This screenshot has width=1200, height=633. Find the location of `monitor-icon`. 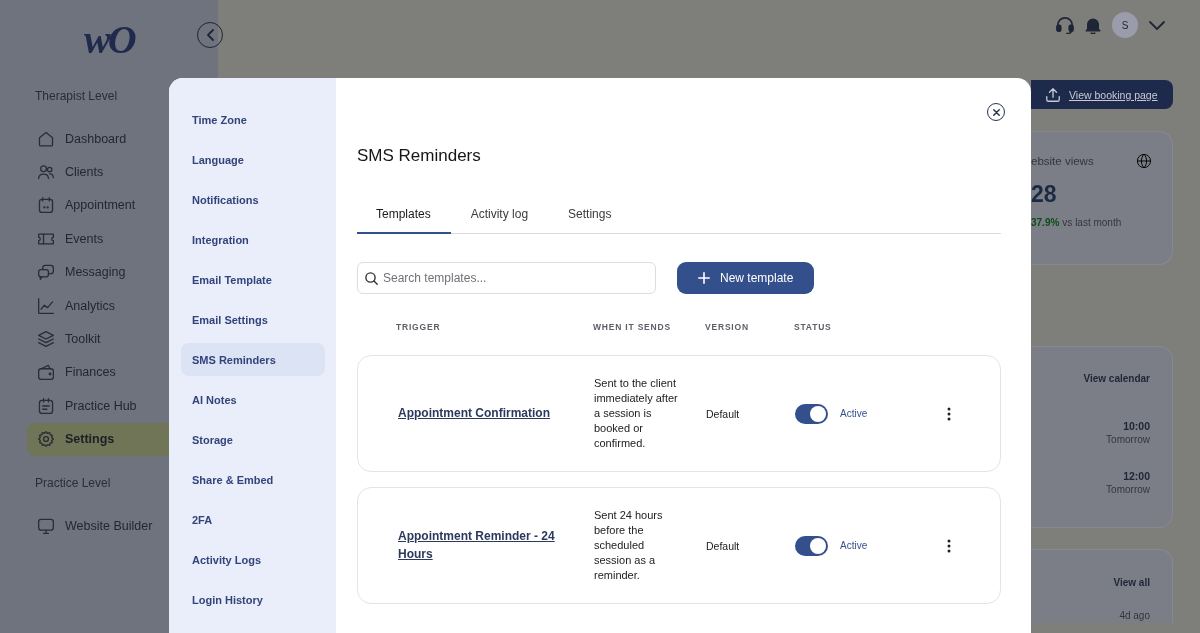

monitor-icon is located at coordinates (46, 525).